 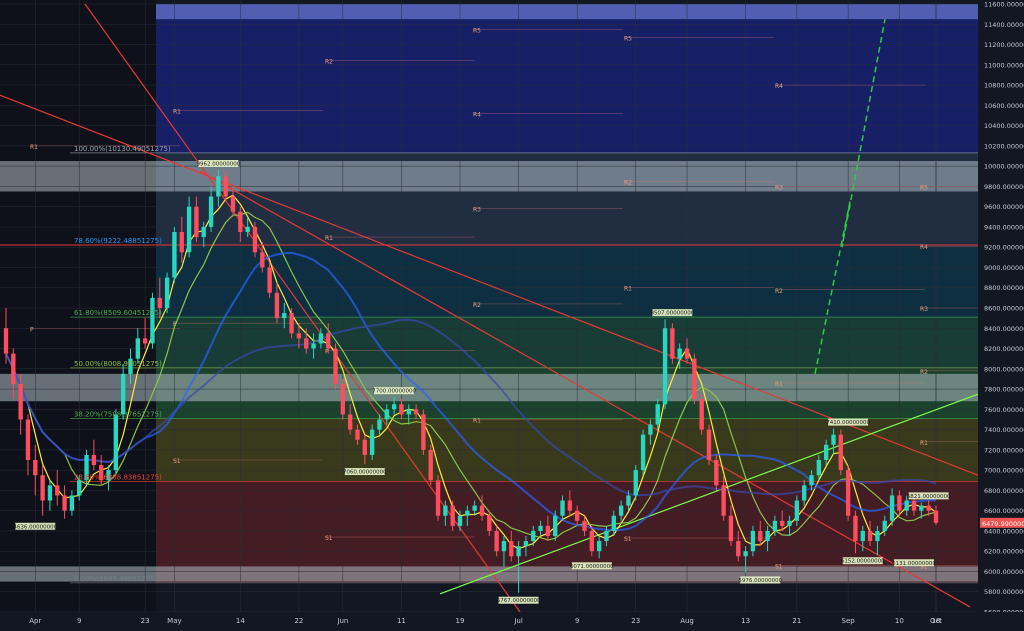 I want to click on peak-label-text: 6071.00000000, so click(x=592, y=567).